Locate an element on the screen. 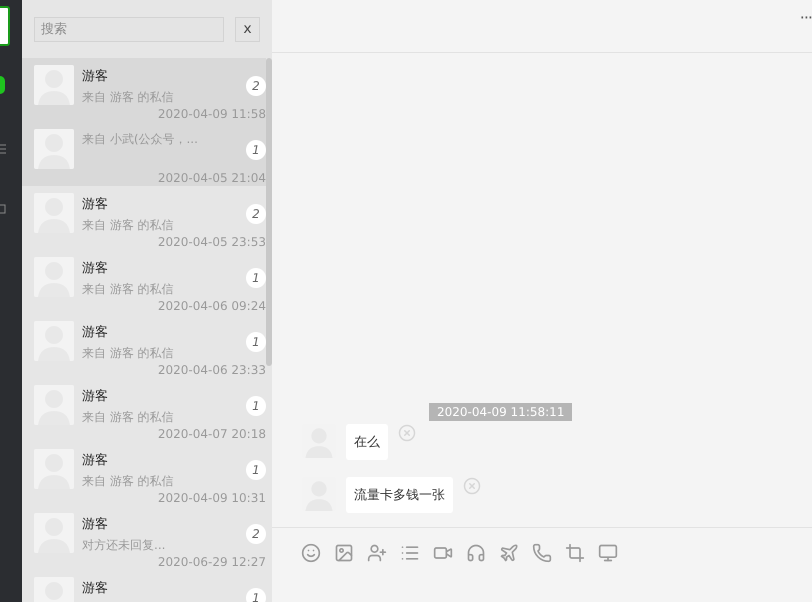  conversation-item: 游客 来自 游客 的私信 2 2020-04-09 11:58 is located at coordinates (144, 90).